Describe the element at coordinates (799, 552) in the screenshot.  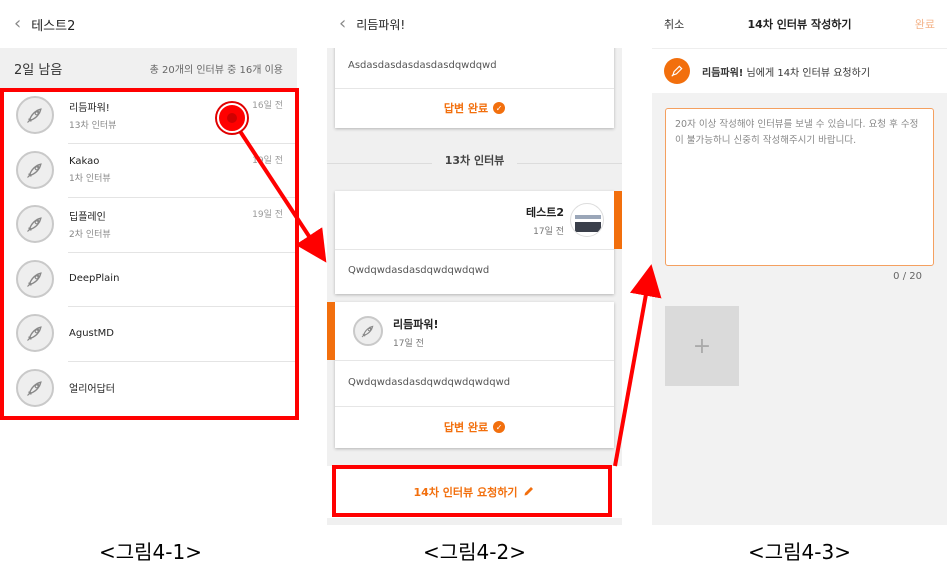
I see `figure-caption-3: <그림4-3>` at that location.